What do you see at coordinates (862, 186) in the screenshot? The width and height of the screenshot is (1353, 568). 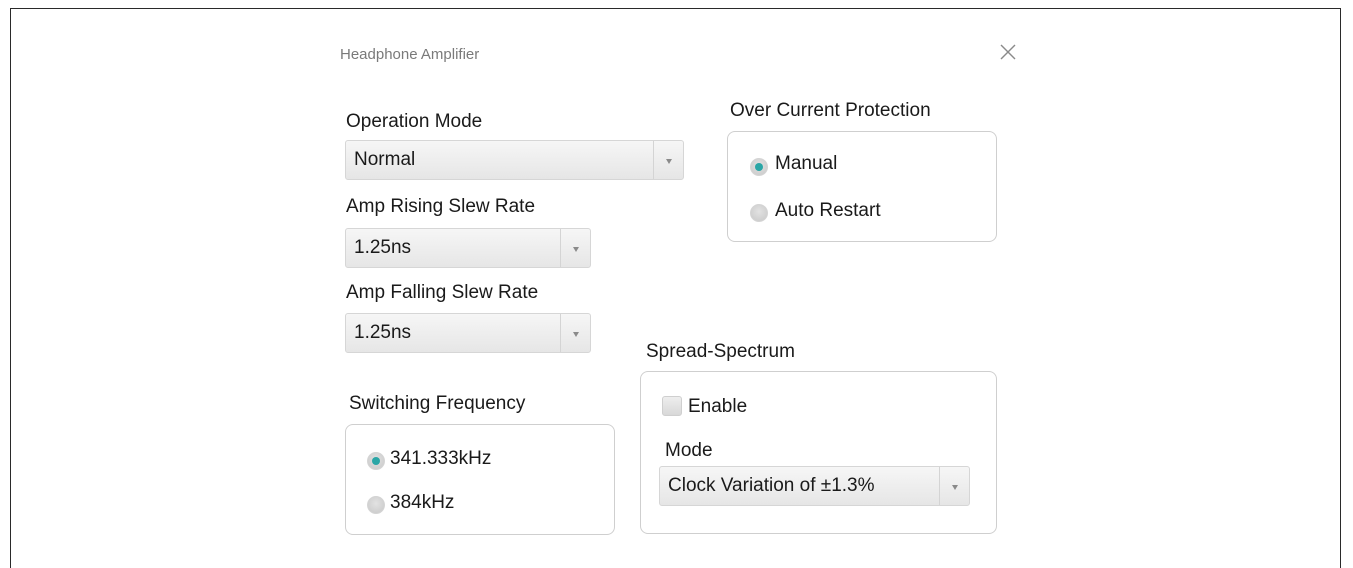 I see `over-current-protection-group` at bounding box center [862, 186].